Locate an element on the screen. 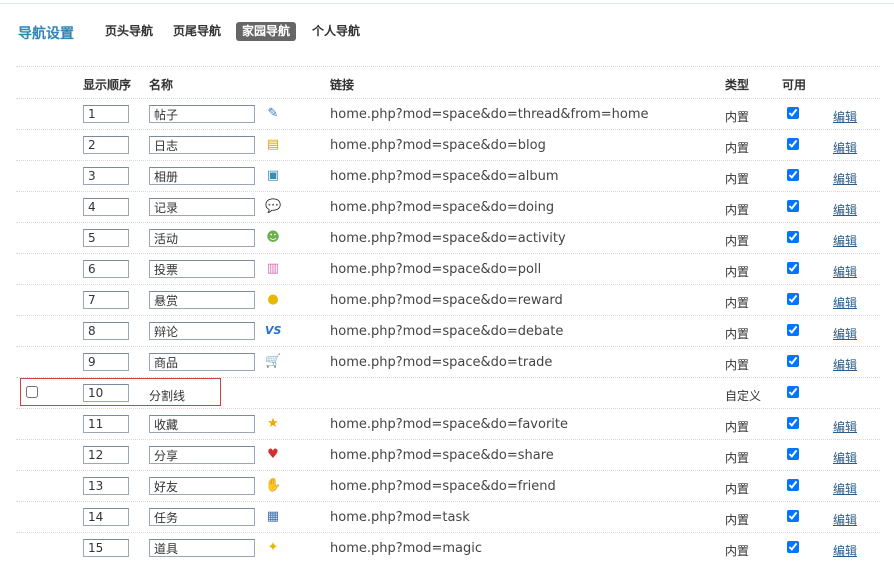  link-text: home.php?mod=space&do=thread&from=home is located at coordinates (489, 114).